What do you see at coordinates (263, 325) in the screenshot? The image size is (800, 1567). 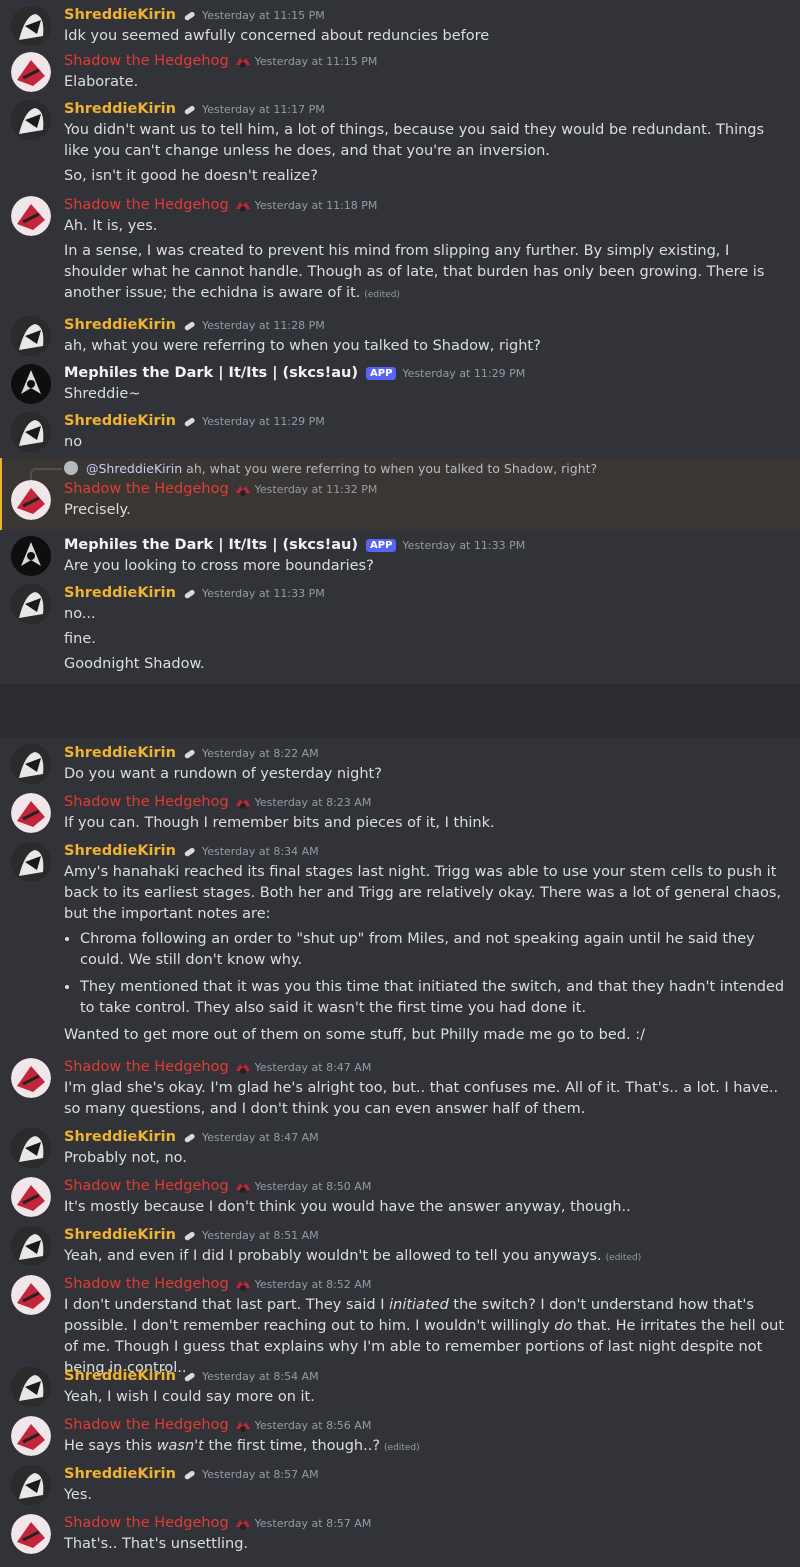 I see `timestamp: Yesterday at 11:28 PM` at bounding box center [263, 325].